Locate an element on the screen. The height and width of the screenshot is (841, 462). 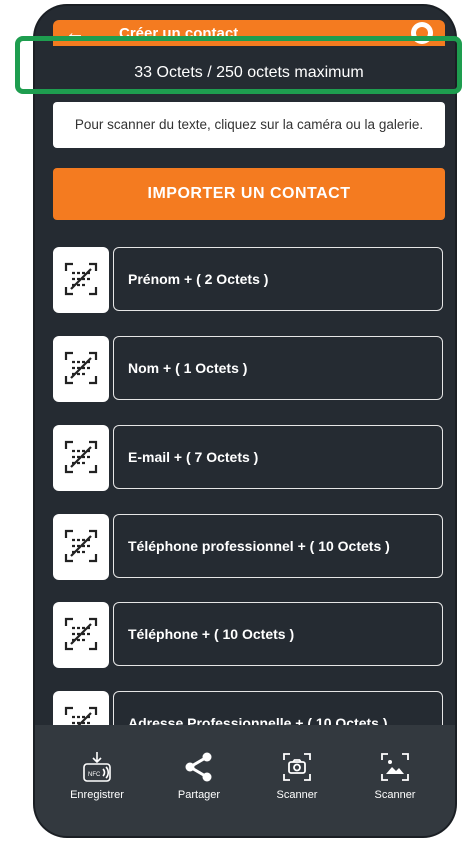
nav-scan-camera-label: Scanner is located at coordinates (297, 795).